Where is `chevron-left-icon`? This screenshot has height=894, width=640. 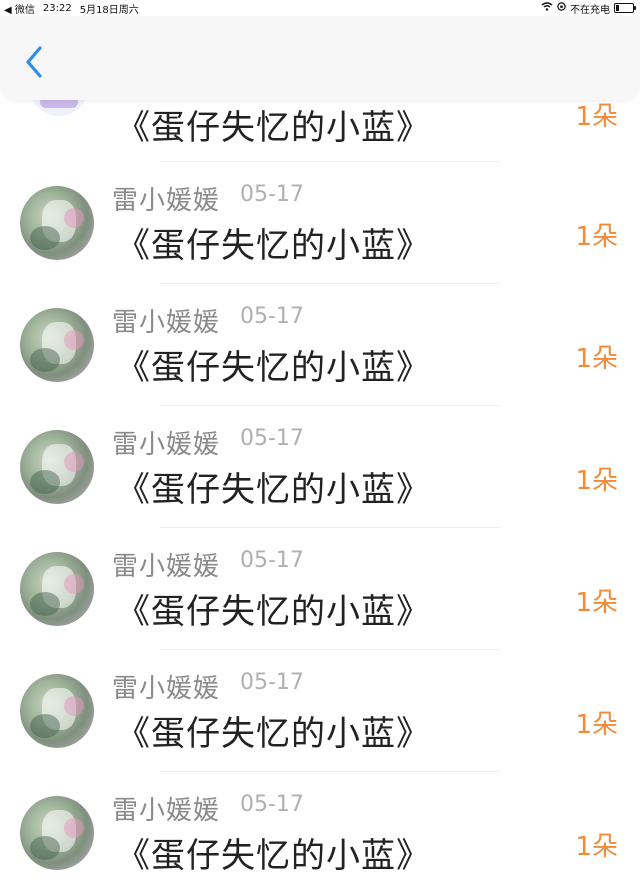 chevron-left-icon is located at coordinates (34, 64).